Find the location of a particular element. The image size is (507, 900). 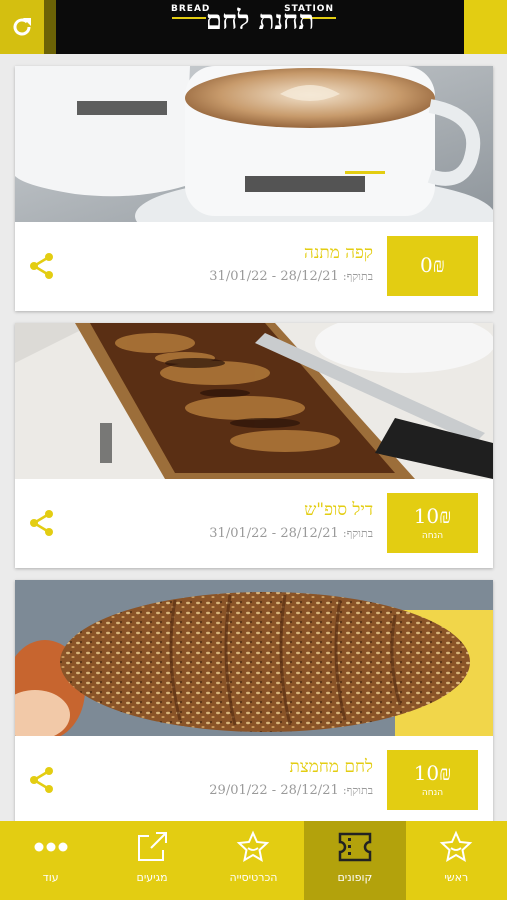

logo-text: תחנת לחם is located at coordinates (260, 21).